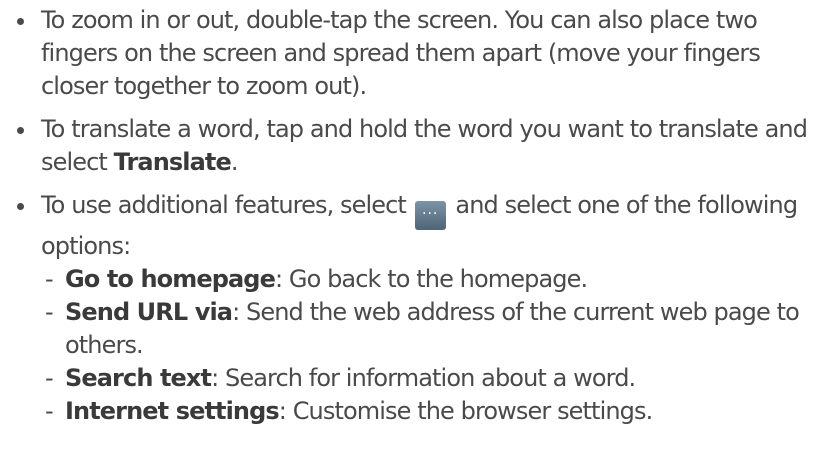 The image size is (826, 470). I want to click on option-desc: : Go back to the homepage., so click(431, 279).